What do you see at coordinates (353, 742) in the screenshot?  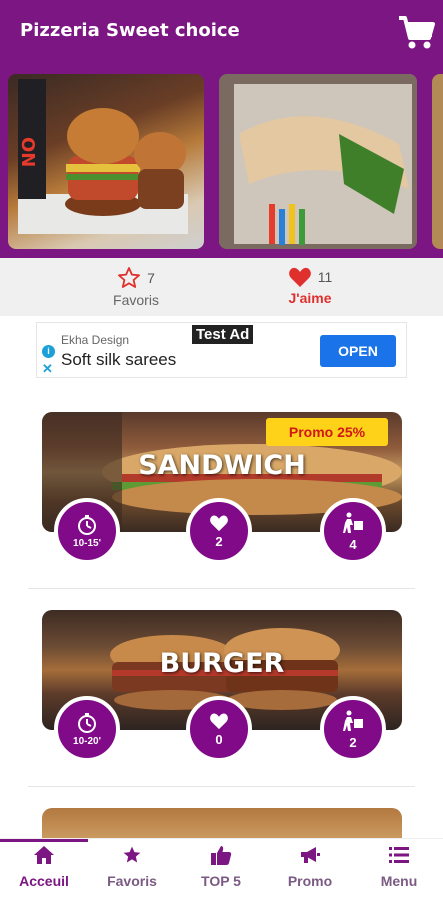 I see `deliveries-value: 2` at bounding box center [353, 742].